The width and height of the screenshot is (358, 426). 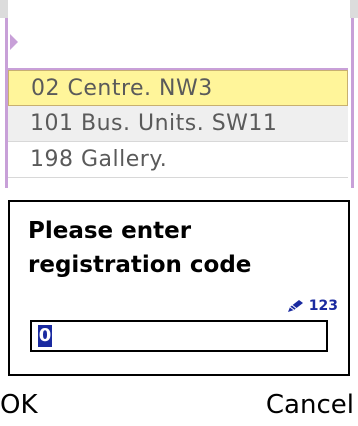 I want to click on softkey-bar: OK Cancel, so click(x=179, y=406).